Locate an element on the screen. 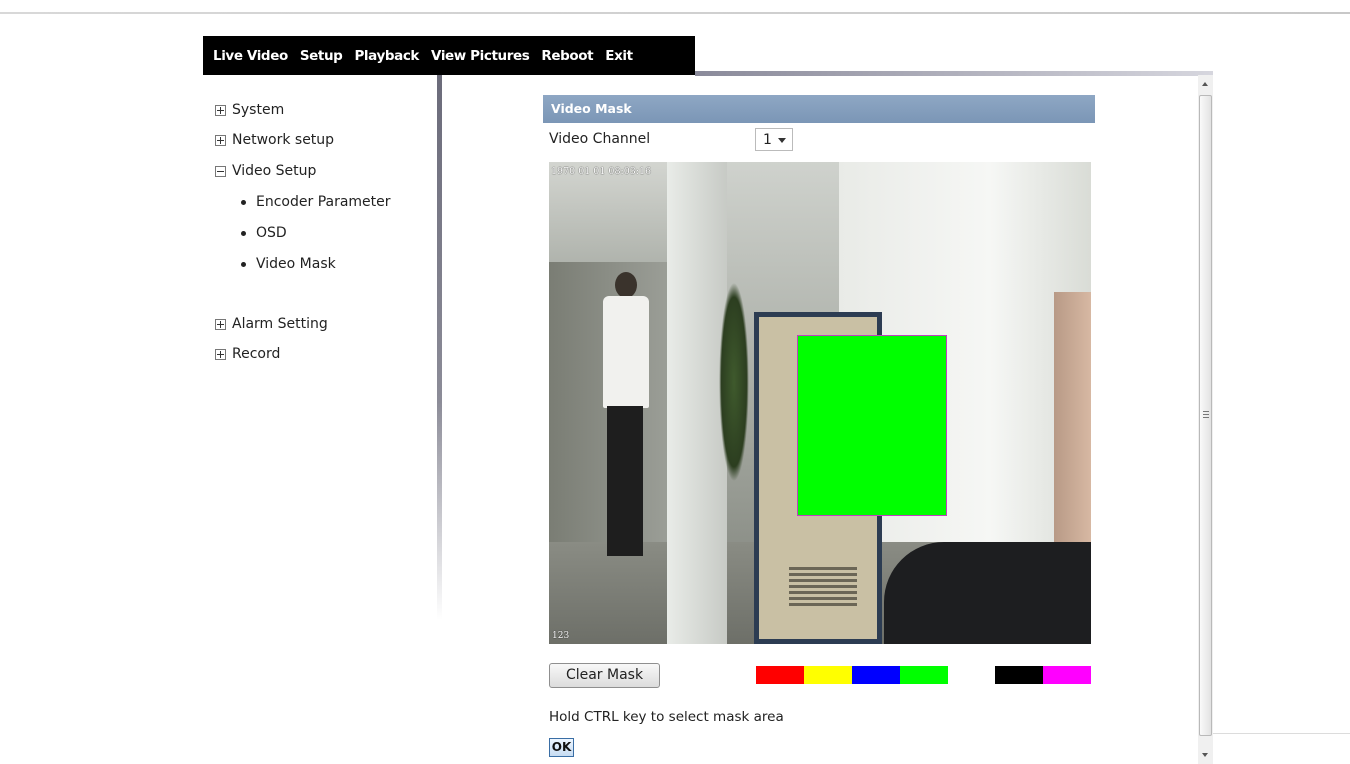 This screenshot has height=764, width=1350. sidebar-subitem-osd: OSD is located at coordinates (264, 233).